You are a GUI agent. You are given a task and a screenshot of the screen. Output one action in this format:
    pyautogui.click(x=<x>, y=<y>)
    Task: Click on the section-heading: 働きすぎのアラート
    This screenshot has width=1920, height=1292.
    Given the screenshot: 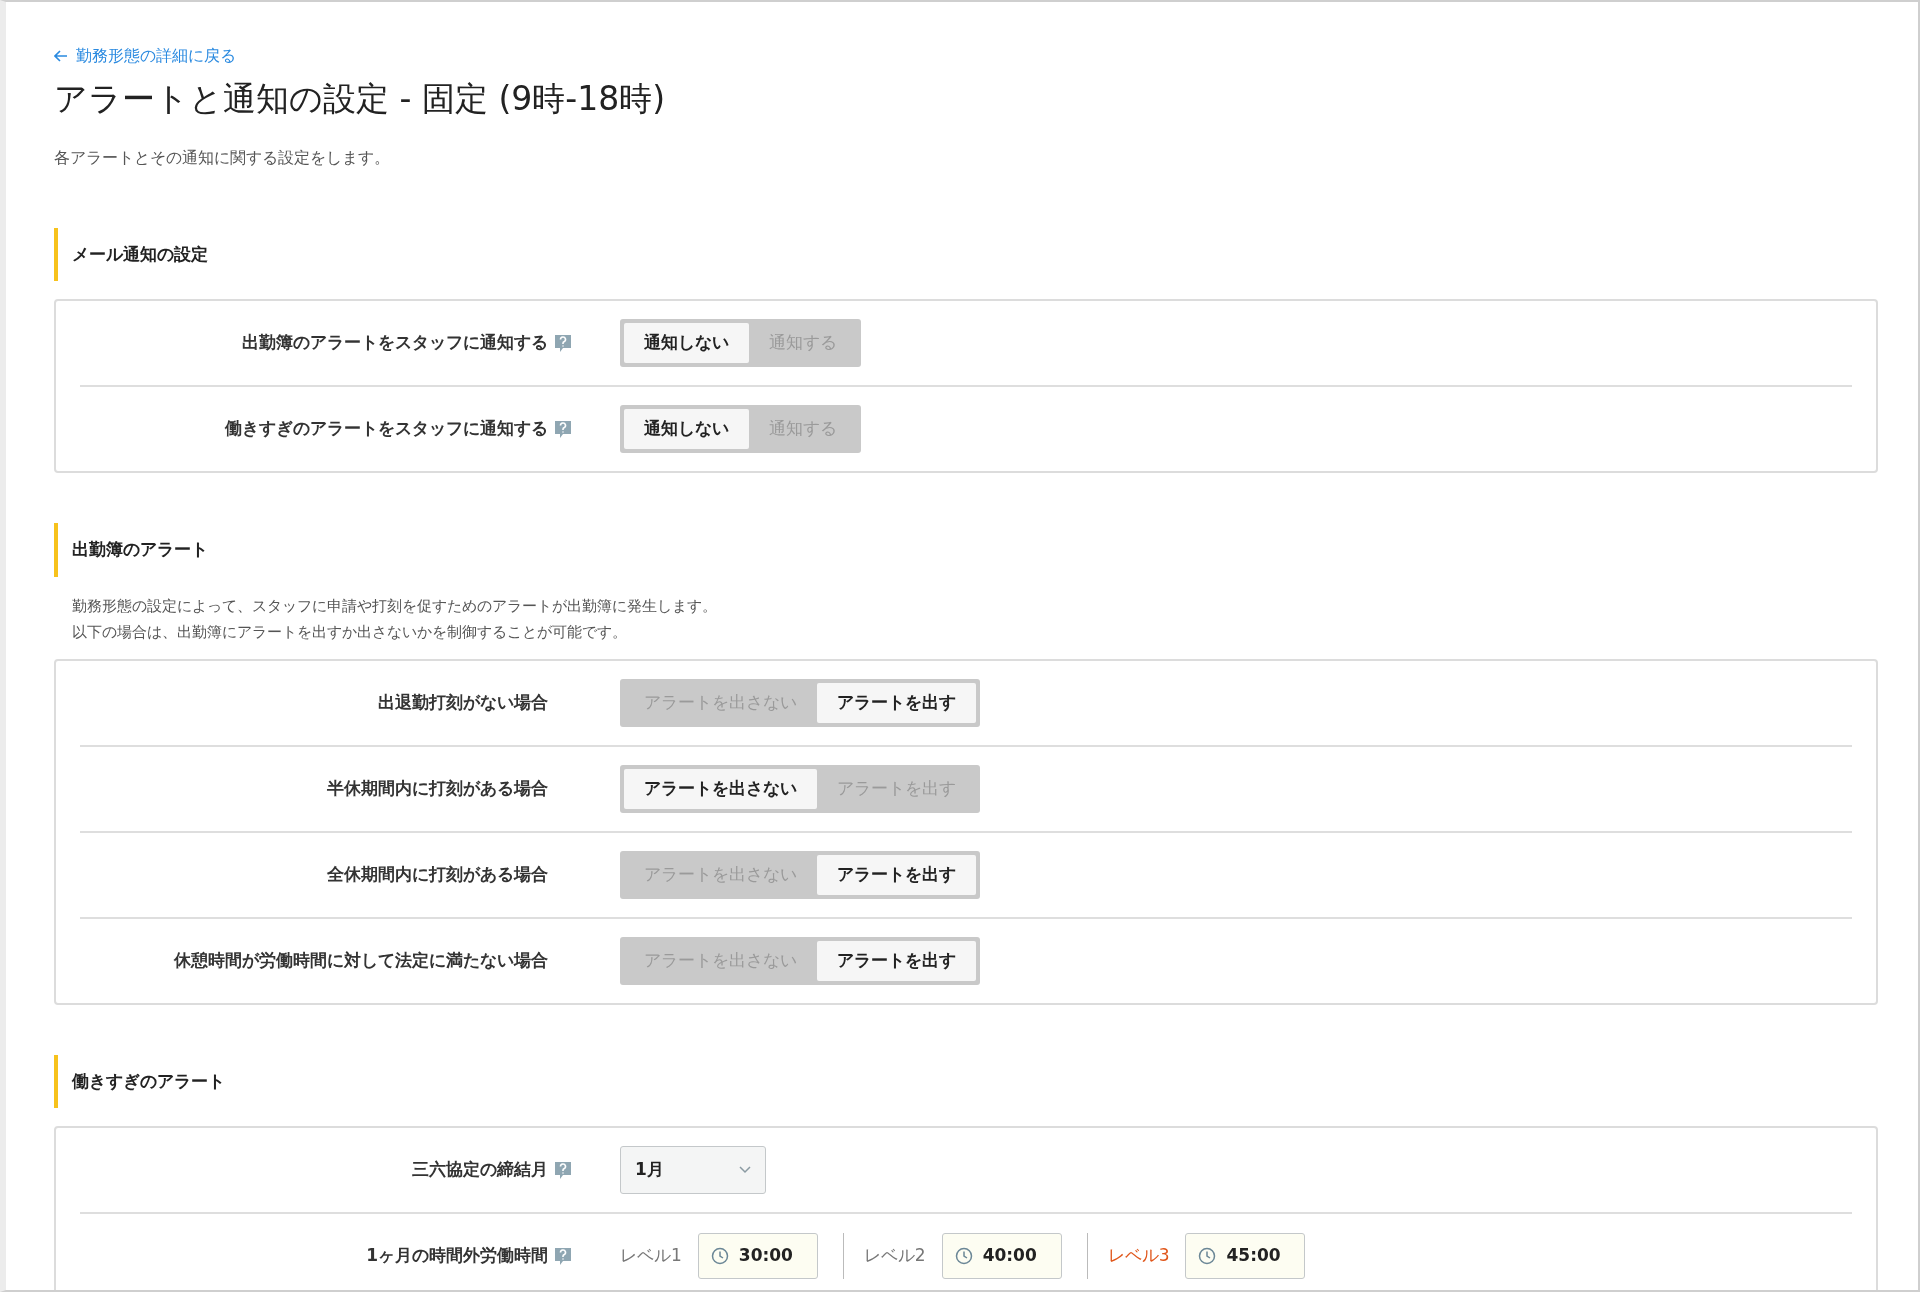 What is the action you would take?
    pyautogui.click(x=966, y=1081)
    